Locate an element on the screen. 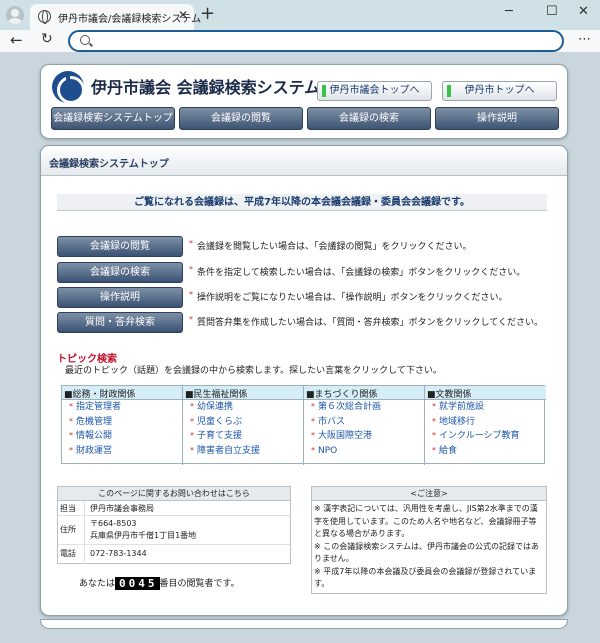 This screenshot has height=643, width=600. browser-toolbar: ← ↻ ⋯ is located at coordinates (300, 41).